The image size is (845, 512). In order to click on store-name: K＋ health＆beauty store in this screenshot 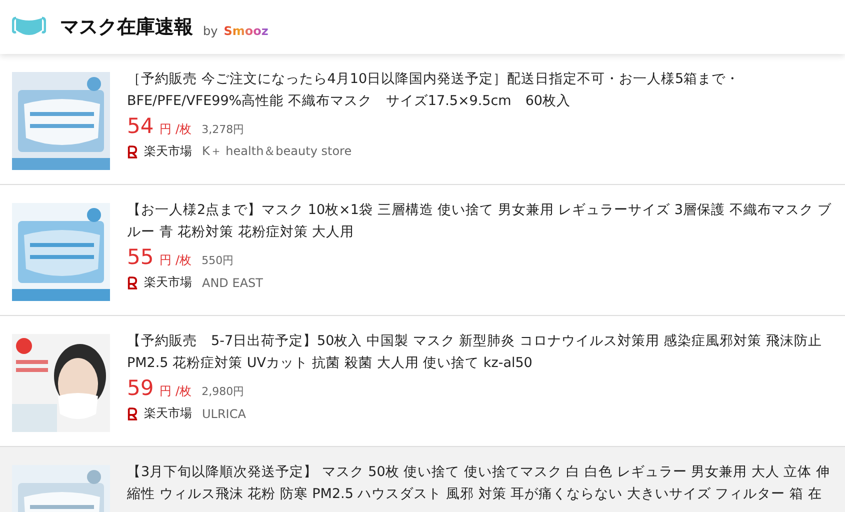, I will do `click(277, 151)`.